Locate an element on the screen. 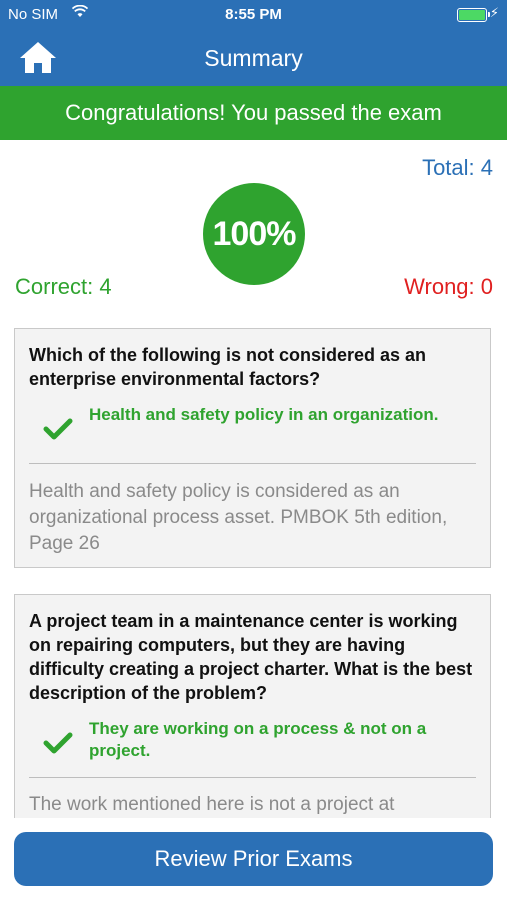 The width and height of the screenshot is (507, 900). page-title: Summary is located at coordinates (253, 58).